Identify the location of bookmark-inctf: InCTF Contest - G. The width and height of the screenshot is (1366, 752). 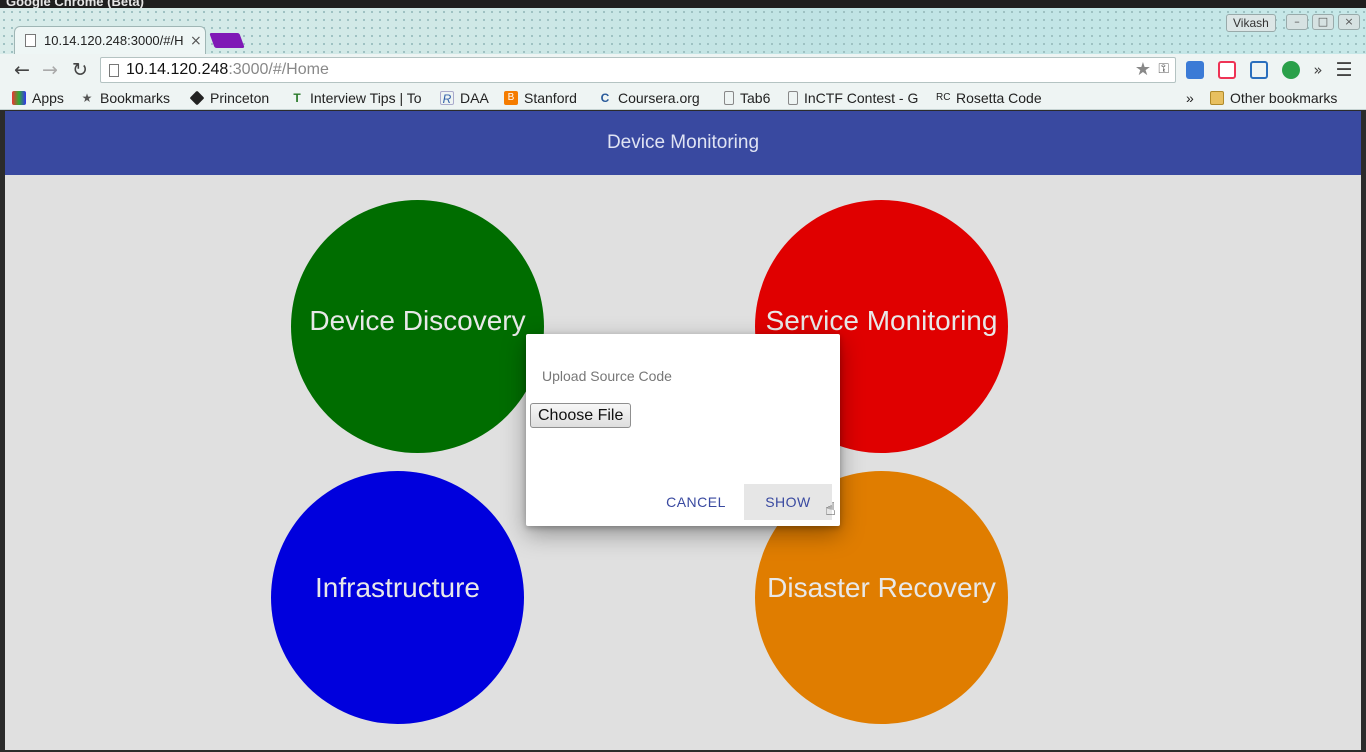
(857, 98).